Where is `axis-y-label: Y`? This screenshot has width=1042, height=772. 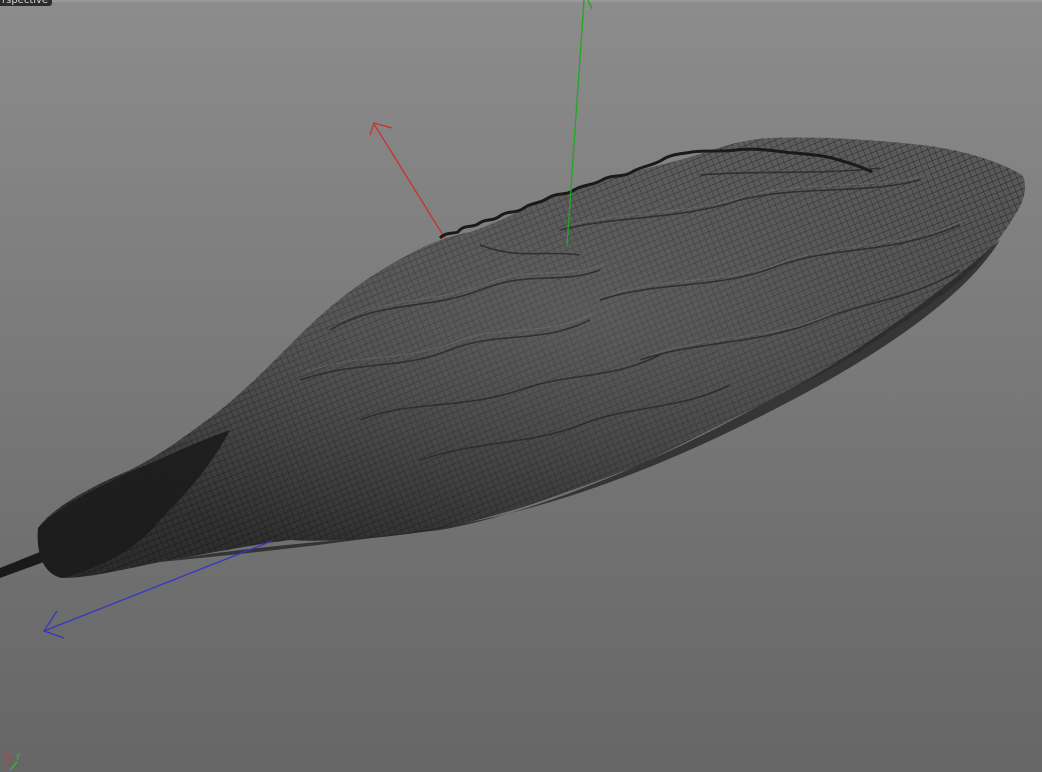
axis-y-label: Y is located at coordinates (18, 758).